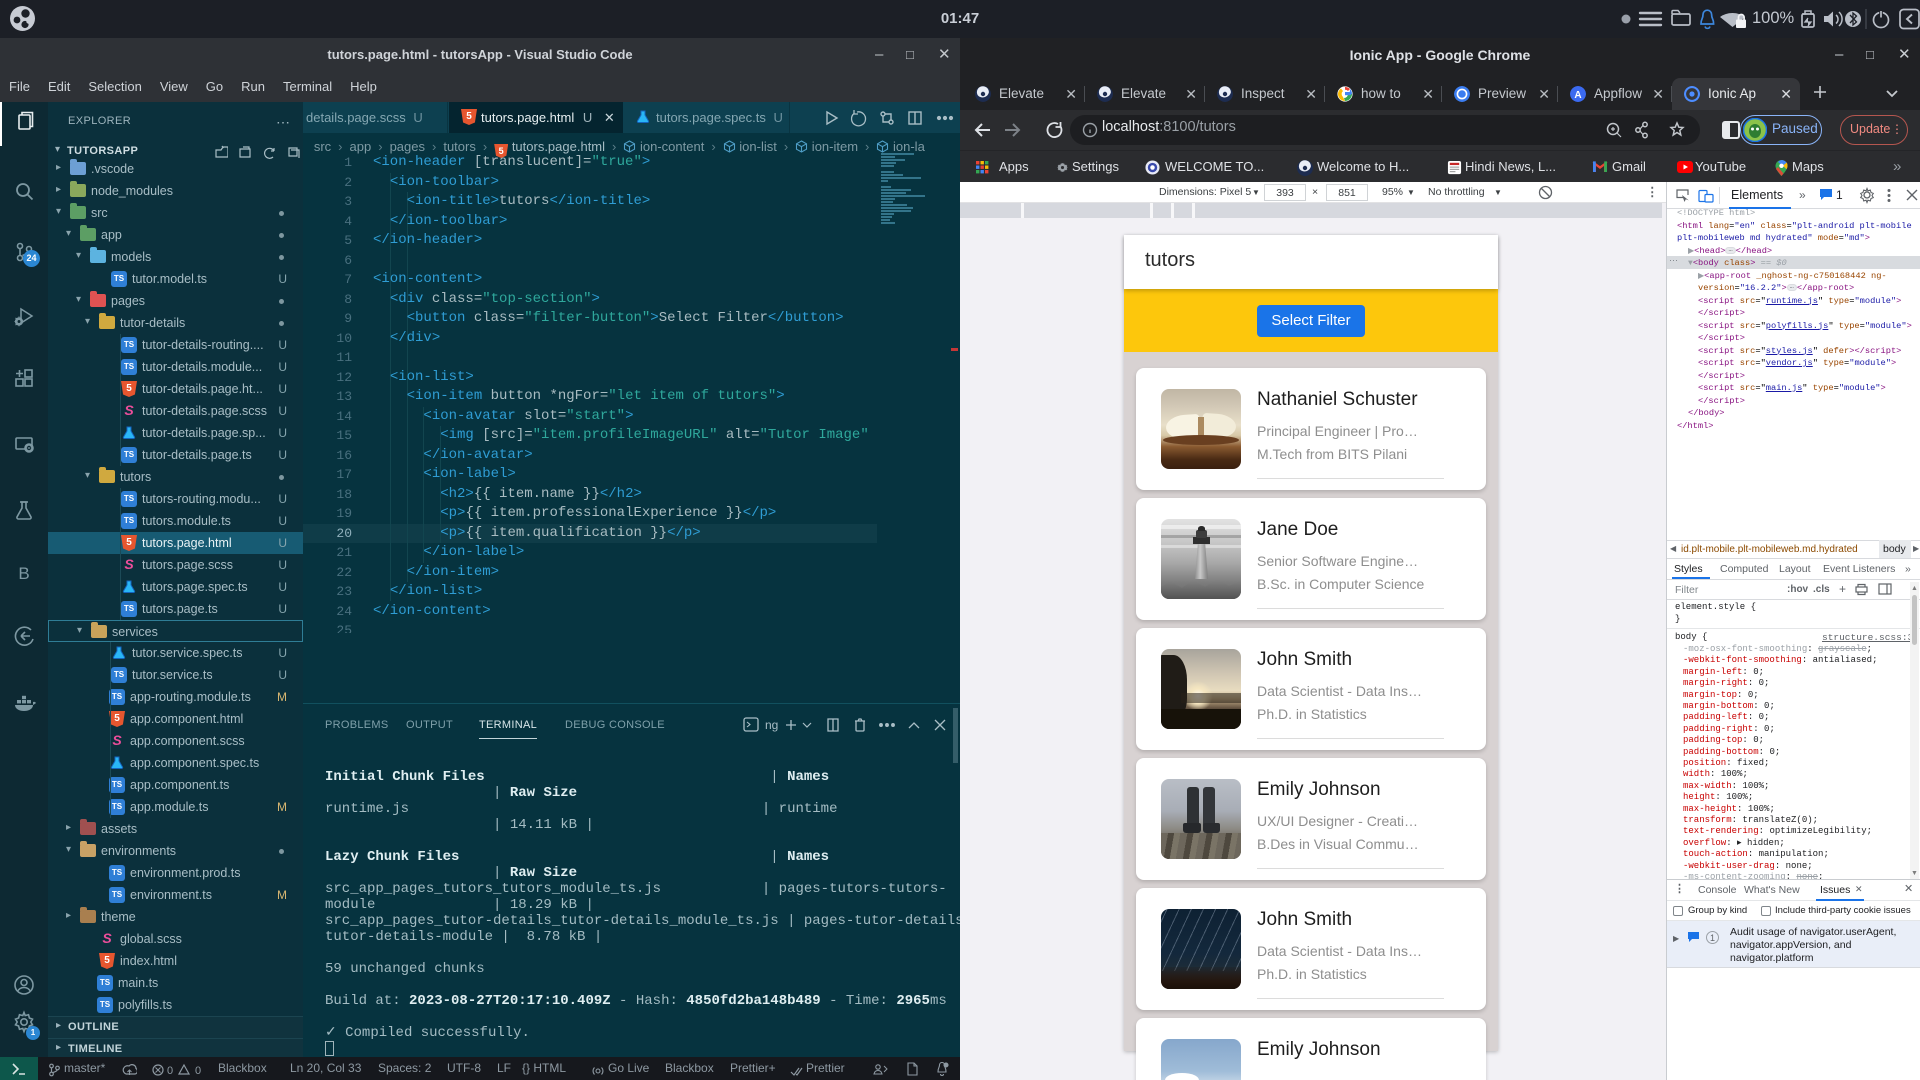  Describe the element at coordinates (1577, 95) in the screenshot. I see `svg-text: A` at that location.